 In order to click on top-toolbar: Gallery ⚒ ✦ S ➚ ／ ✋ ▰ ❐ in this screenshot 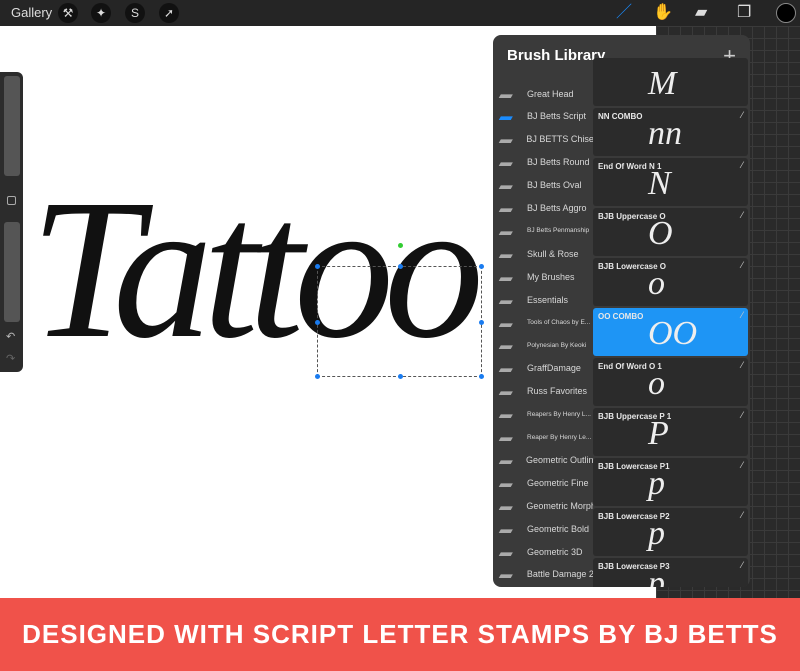, I will do `click(400, 13)`.